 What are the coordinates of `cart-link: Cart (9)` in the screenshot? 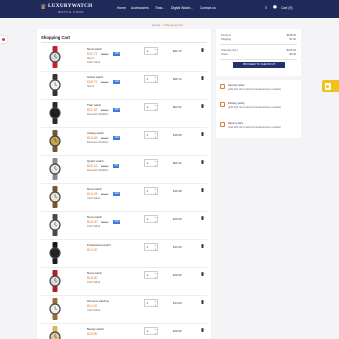 It's located at (287, 8).